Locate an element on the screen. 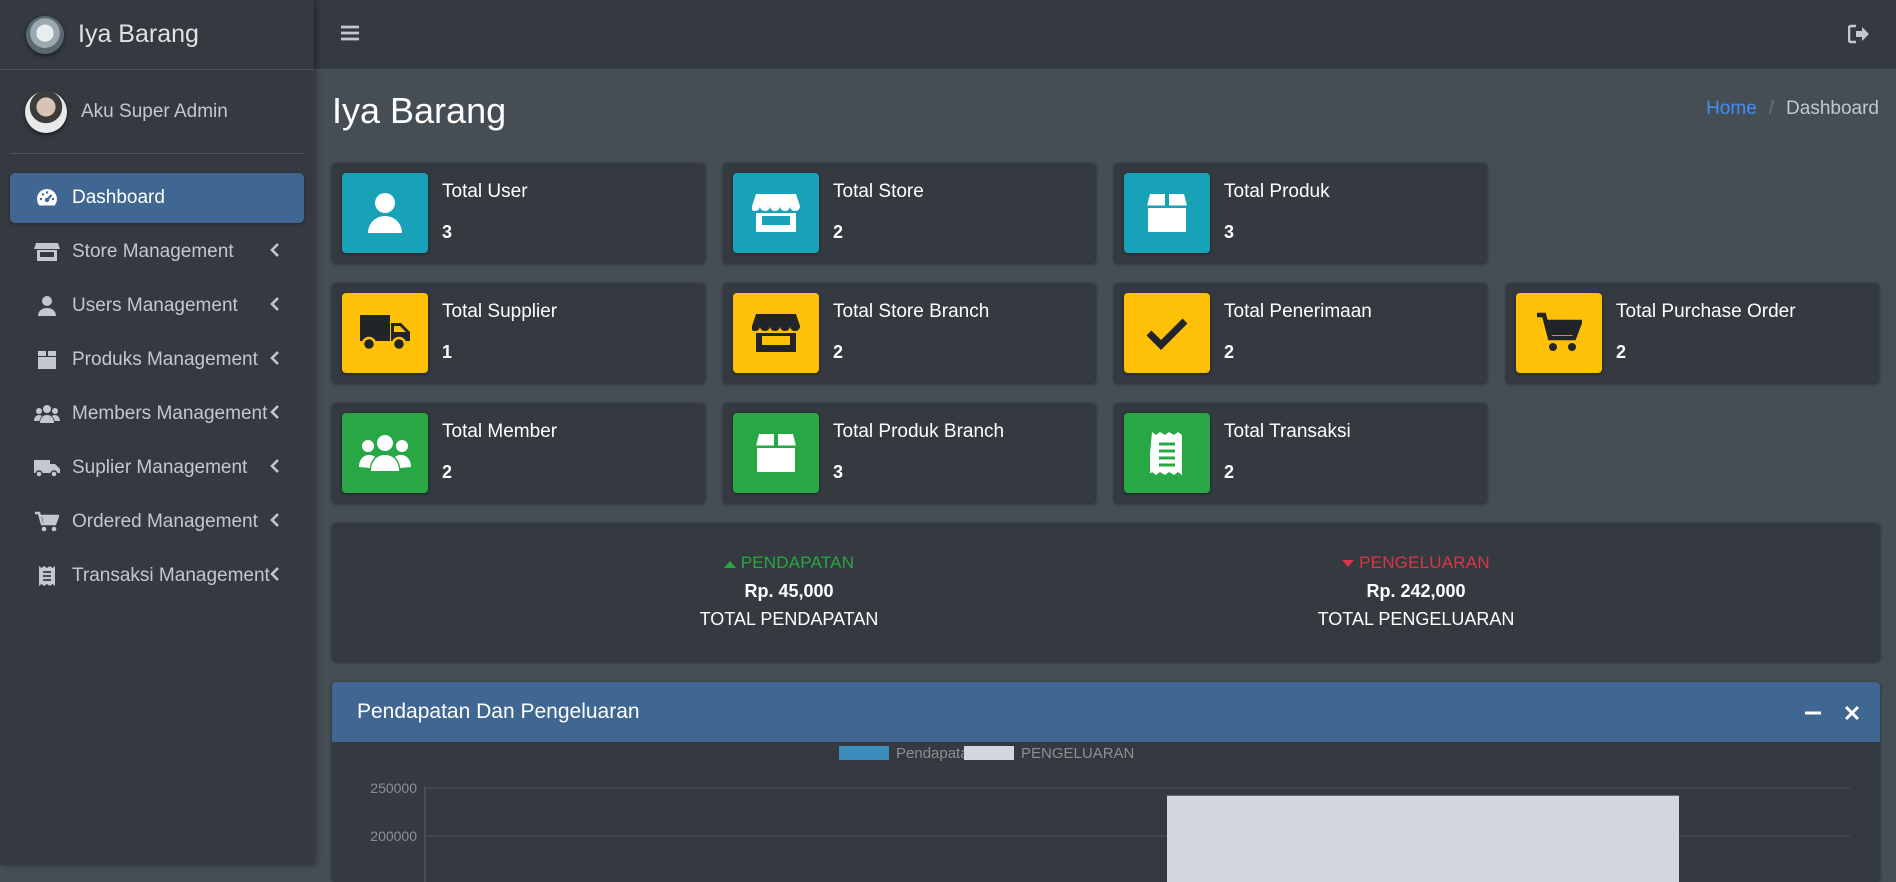 This screenshot has width=1896, height=882. sidebar-item-dashboard: Dashboard is located at coordinates (157, 198).